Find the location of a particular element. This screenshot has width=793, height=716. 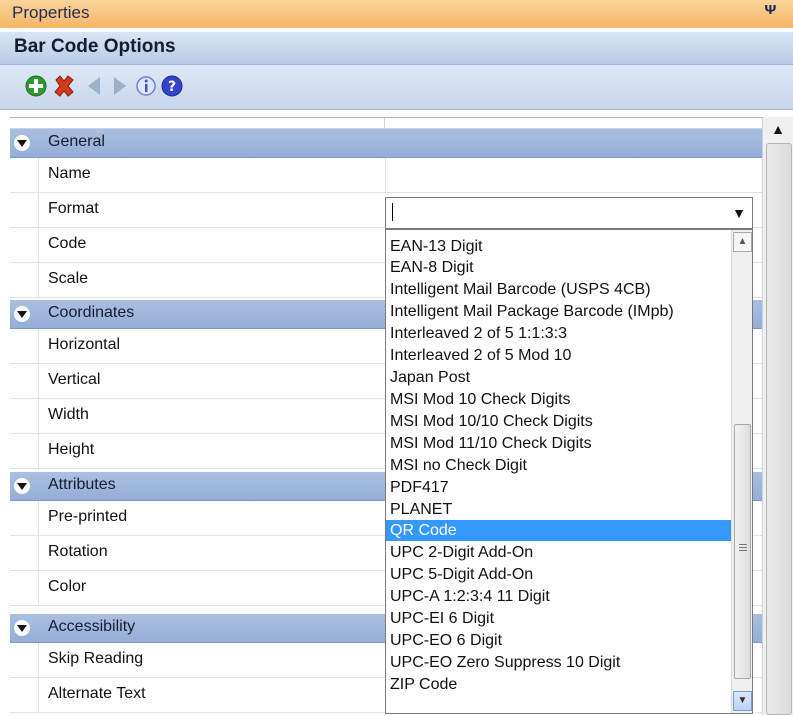

dropdown-scrollbar: ▲ ▼ is located at coordinates (741, 471).